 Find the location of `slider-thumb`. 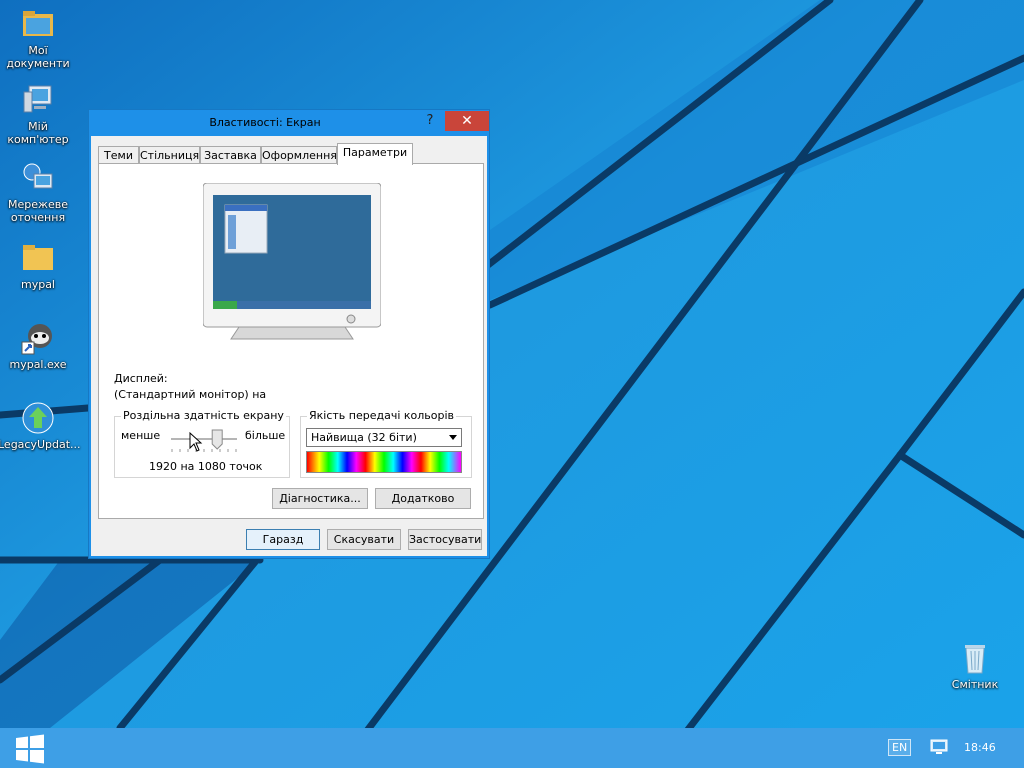

slider-thumb is located at coordinates (217, 439).